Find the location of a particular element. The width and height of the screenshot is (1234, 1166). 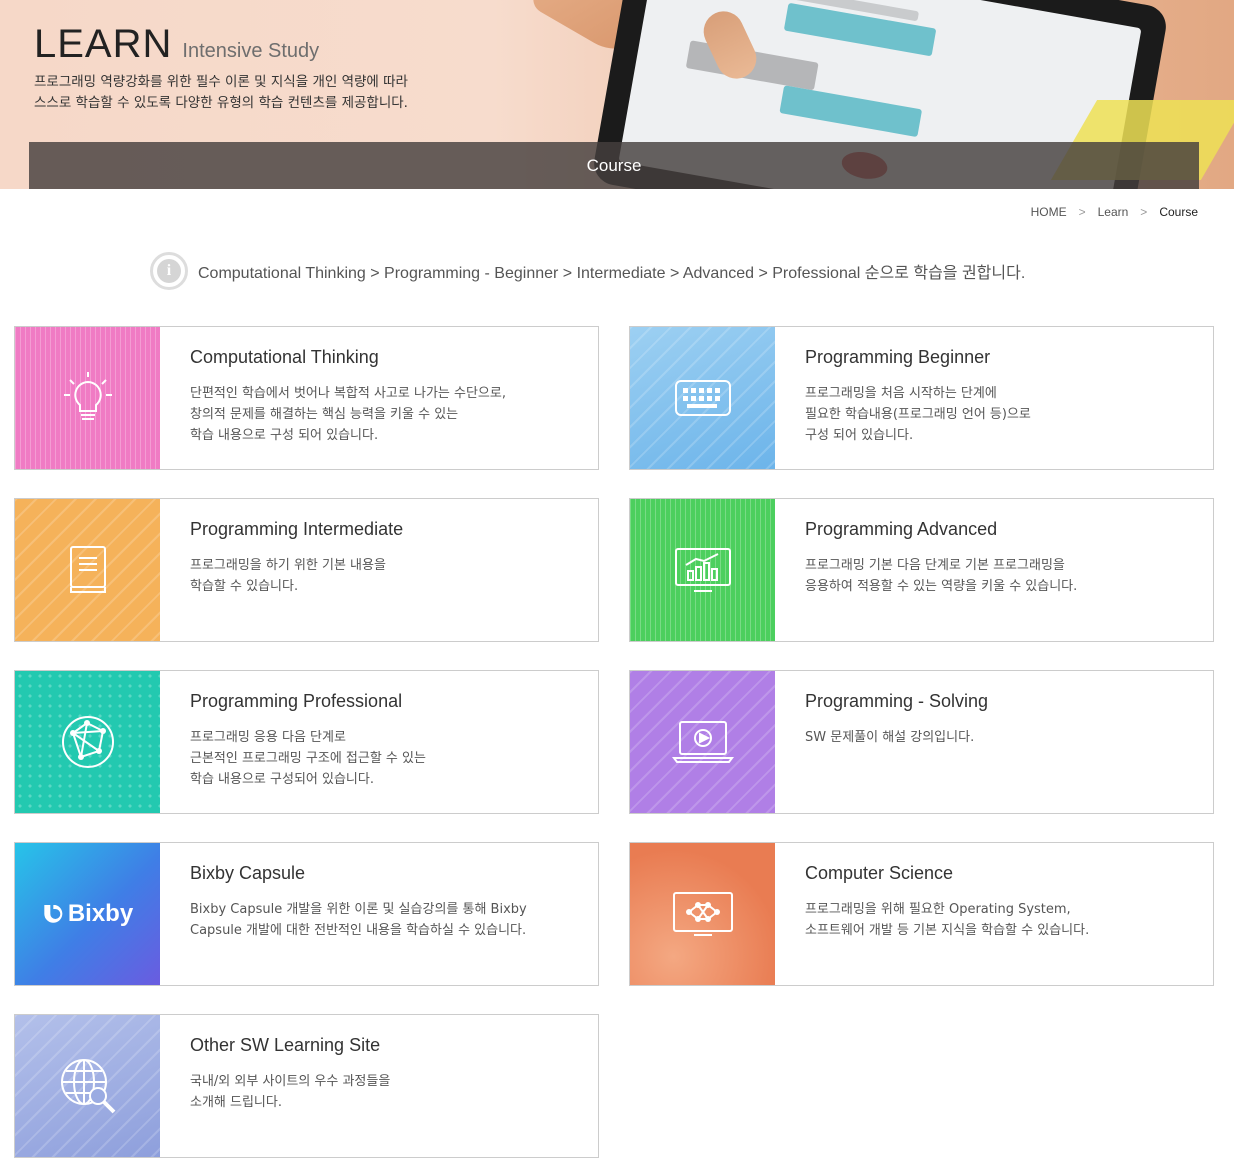

course-title: Programming Professional is located at coordinates (296, 701).